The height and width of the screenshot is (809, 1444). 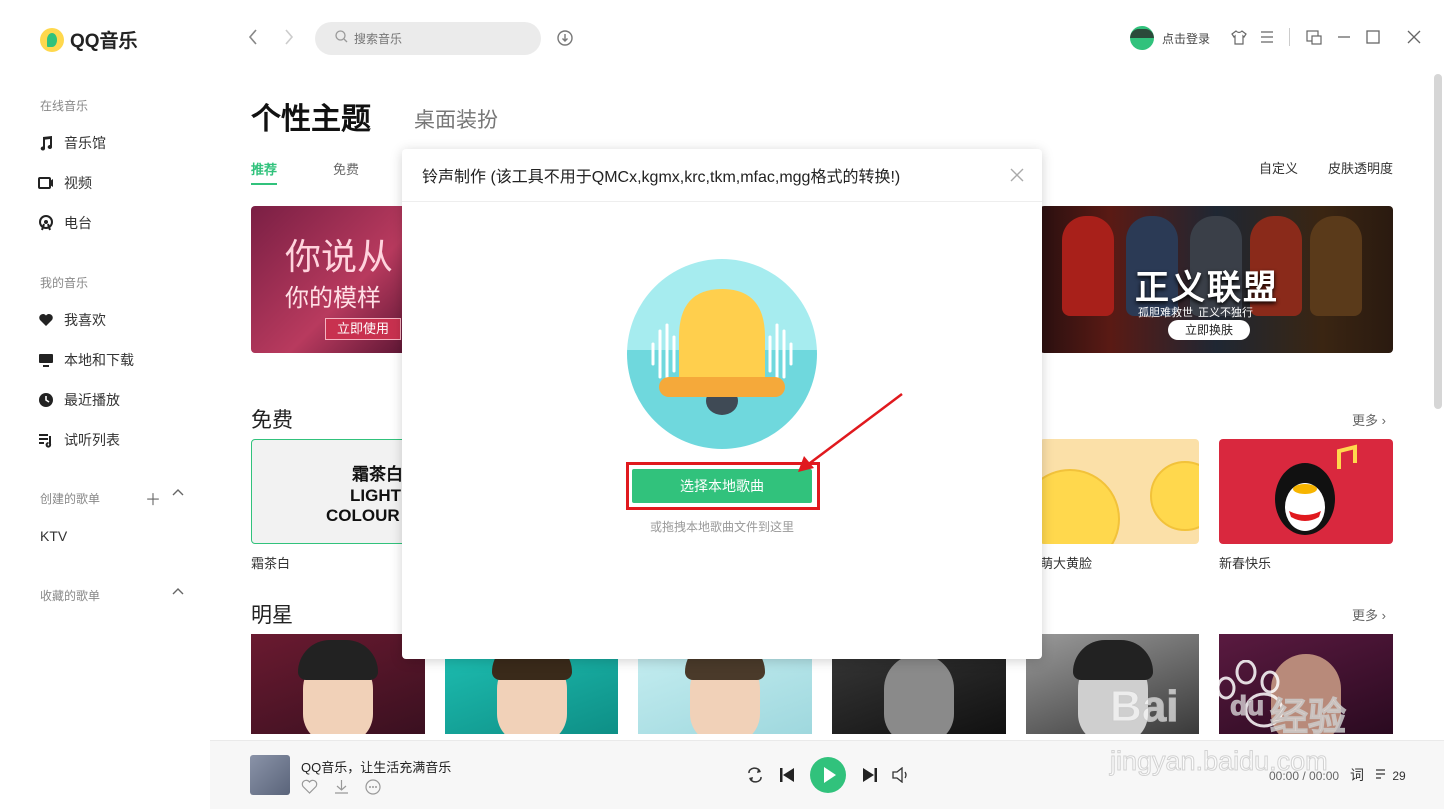 What do you see at coordinates (787, 777) in the screenshot?
I see `previous-track-icon` at bounding box center [787, 777].